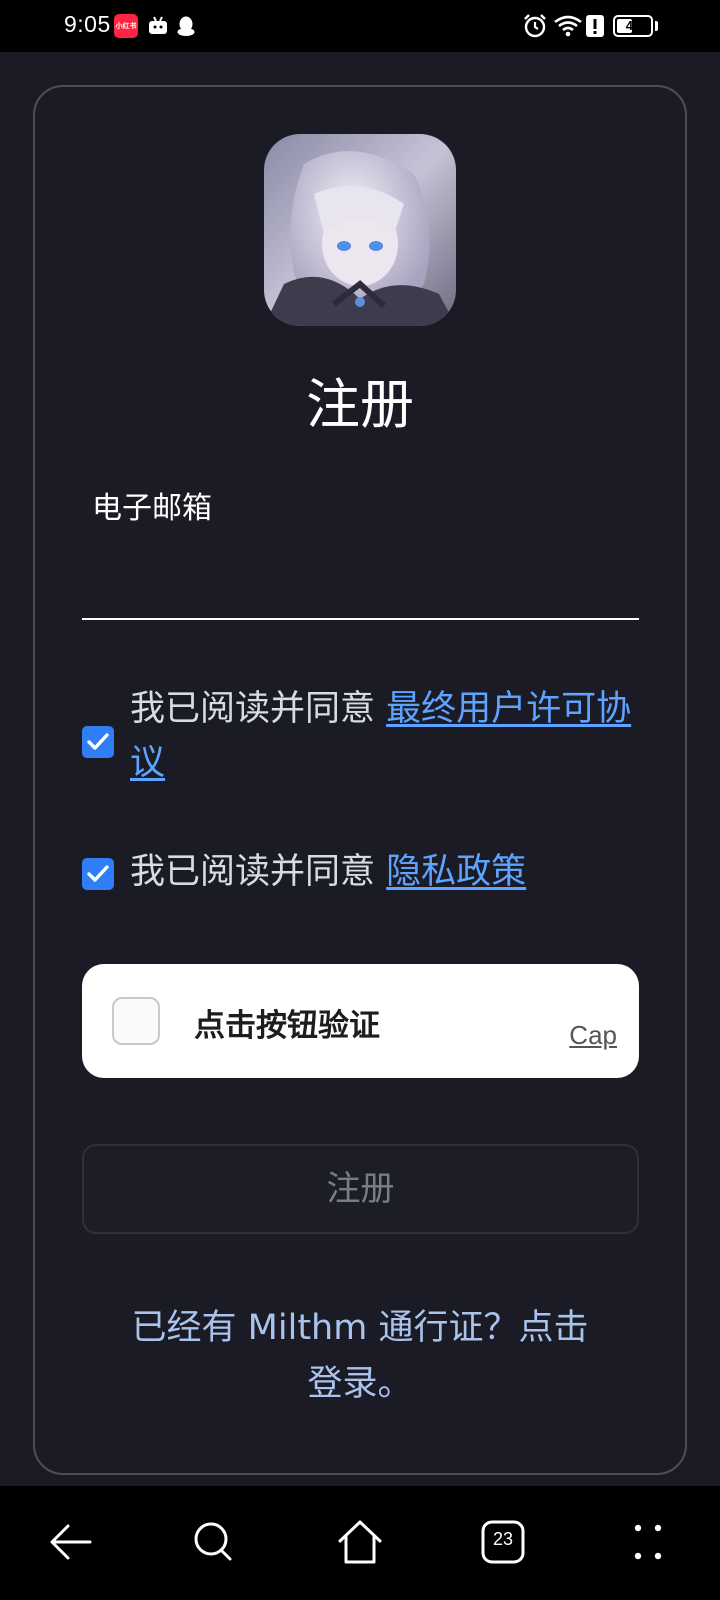  Describe the element at coordinates (72, 1542) in the screenshot. I see `back-icon` at that location.